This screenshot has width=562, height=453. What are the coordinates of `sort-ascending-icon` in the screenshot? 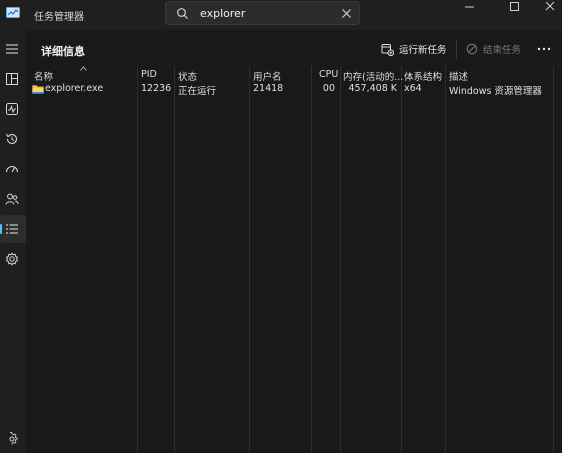 It's located at (83, 68).